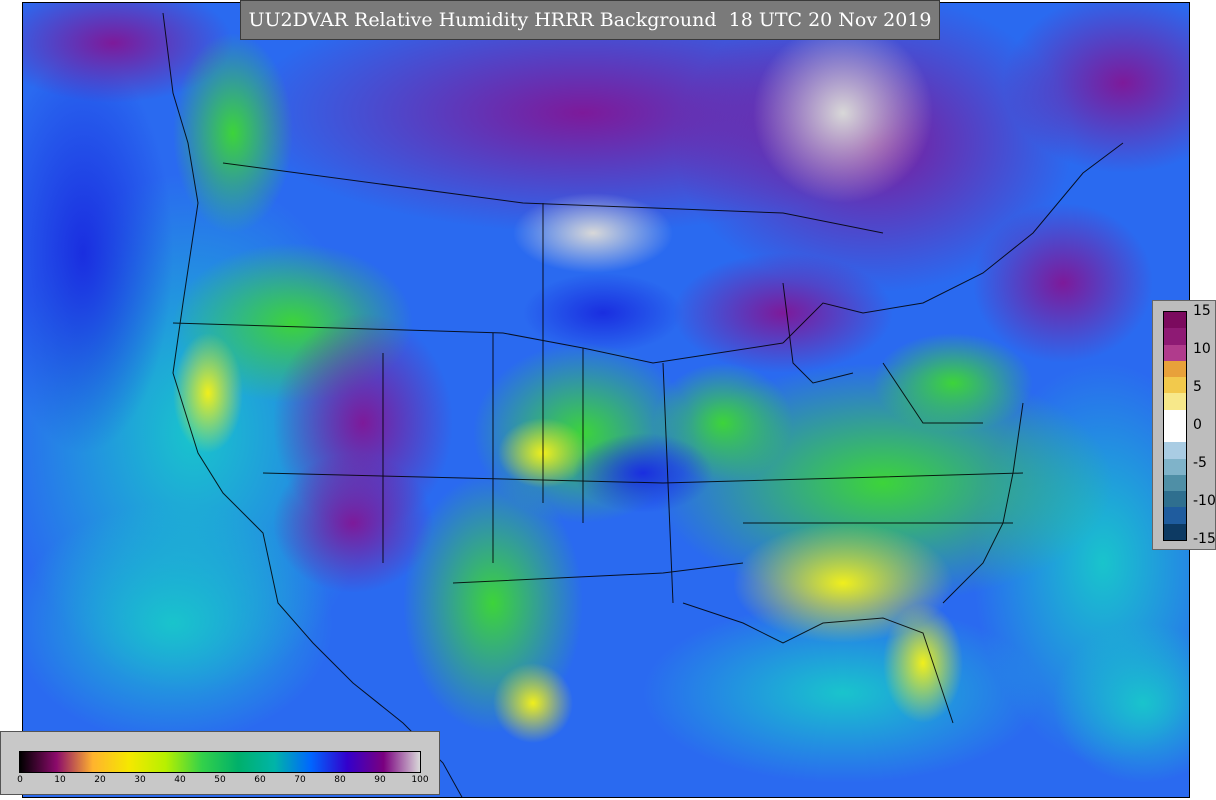 The width and height of the screenshot is (1216, 800). I want to click on difference-tick-label: -15, so click(1204, 539).